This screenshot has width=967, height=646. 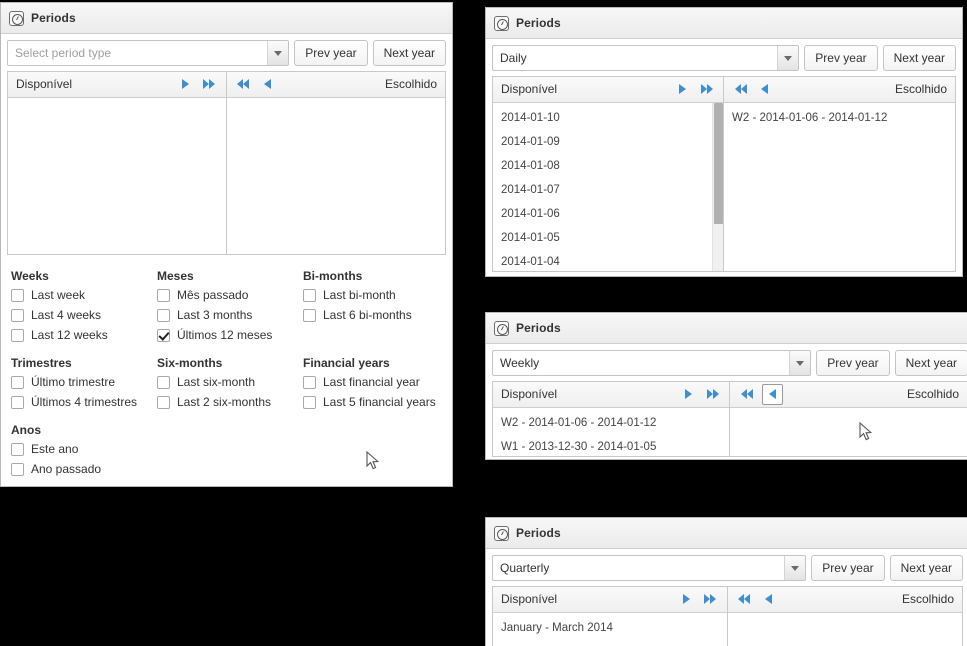 What do you see at coordinates (611, 445) in the screenshot?
I see `list-item: W1 - 2013-12-30 - 2014-01-05` at bounding box center [611, 445].